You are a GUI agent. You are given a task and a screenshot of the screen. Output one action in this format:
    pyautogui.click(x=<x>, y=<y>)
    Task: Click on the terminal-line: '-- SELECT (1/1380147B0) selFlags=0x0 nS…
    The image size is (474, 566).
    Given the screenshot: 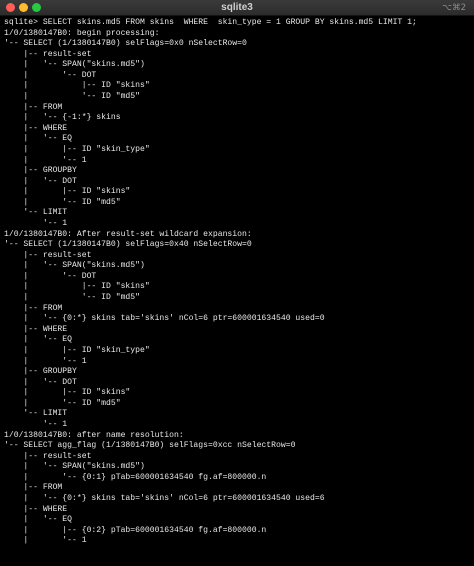 What is the action you would take?
    pyautogui.click(x=125, y=44)
    